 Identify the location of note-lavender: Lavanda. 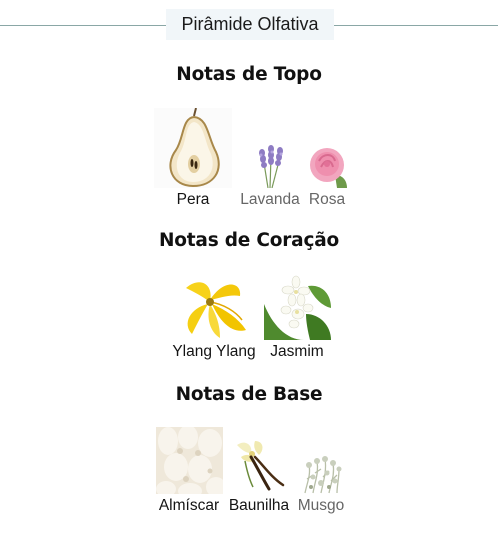
(270, 177).